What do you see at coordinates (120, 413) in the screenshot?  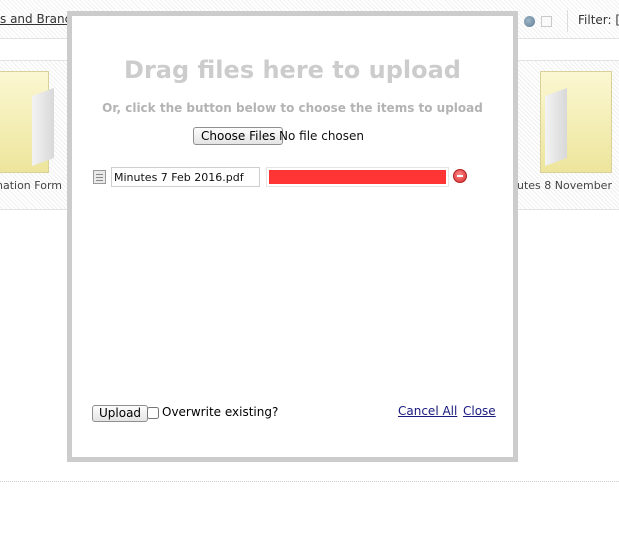 I see `upload-button: Upload` at bounding box center [120, 413].